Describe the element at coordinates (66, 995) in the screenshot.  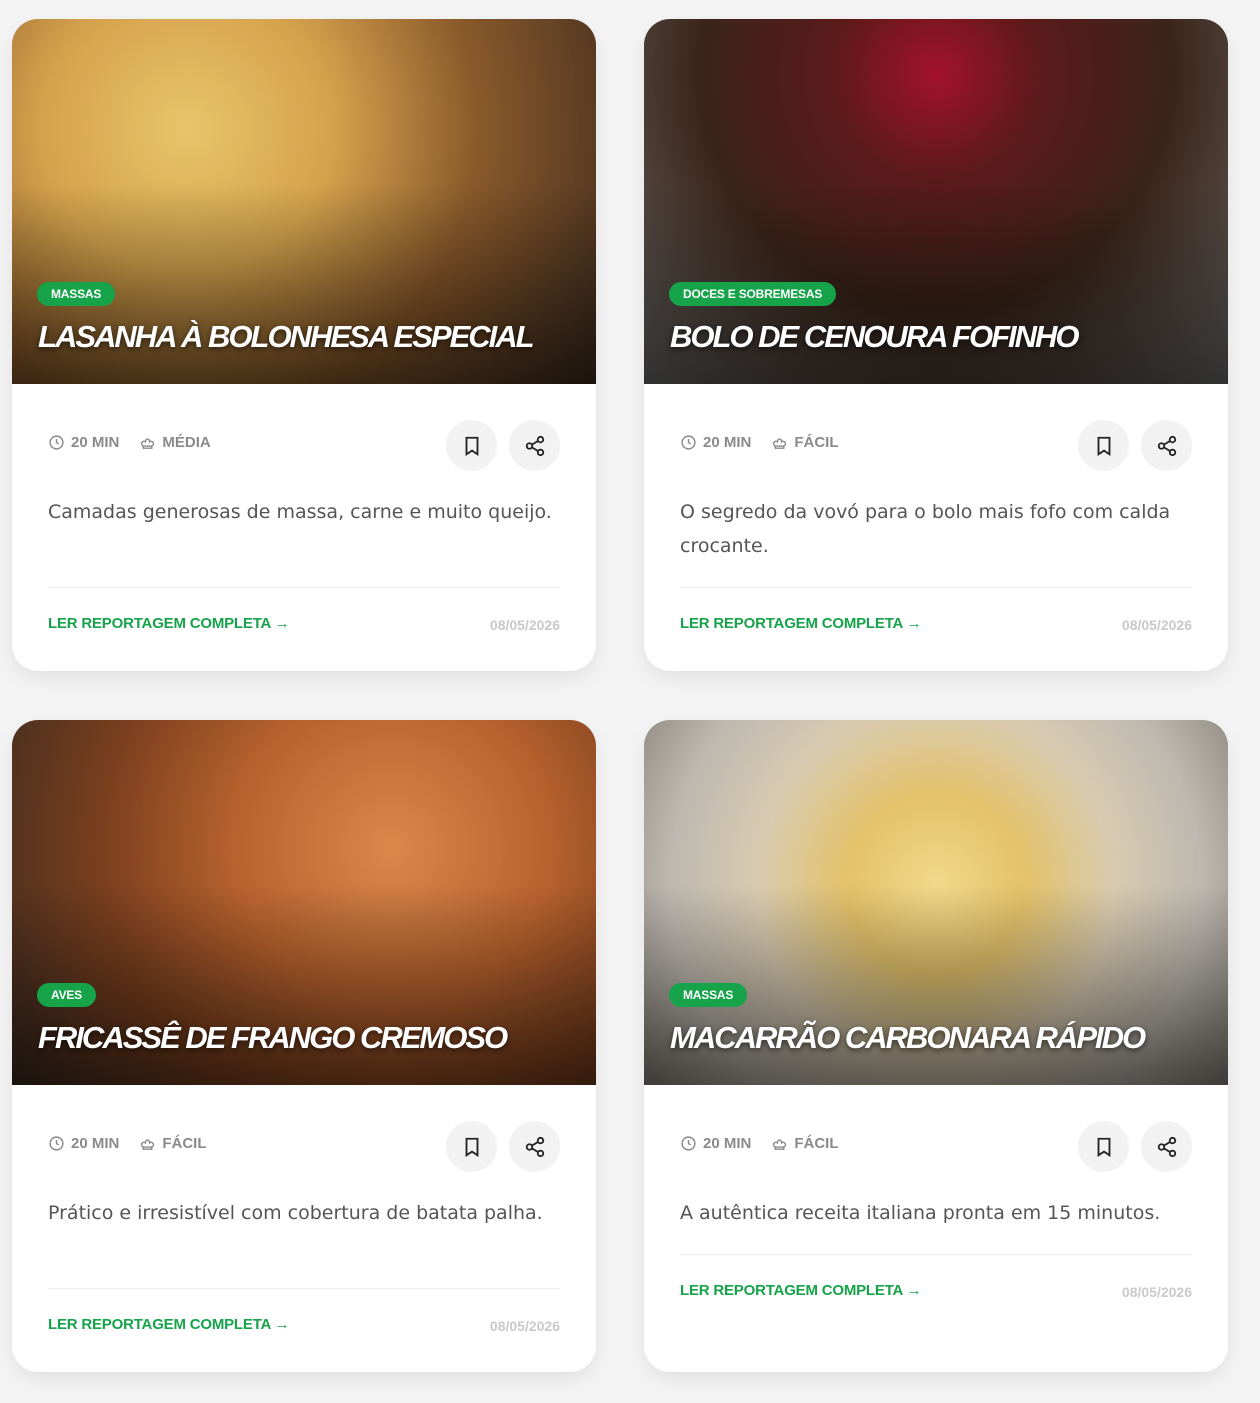
I see `category-badge: AVES` at that location.